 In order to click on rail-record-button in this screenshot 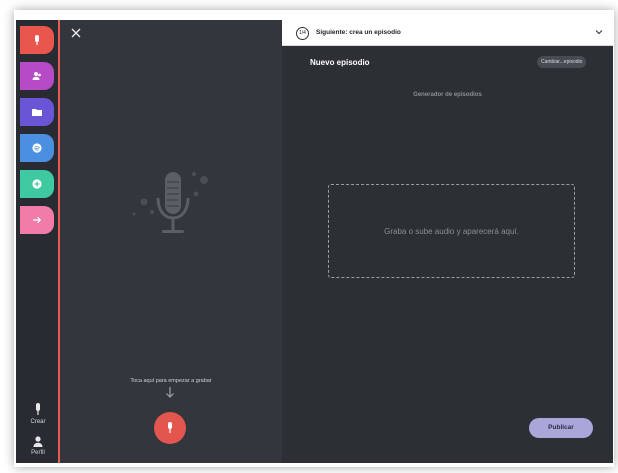, I will do `click(37, 40)`.